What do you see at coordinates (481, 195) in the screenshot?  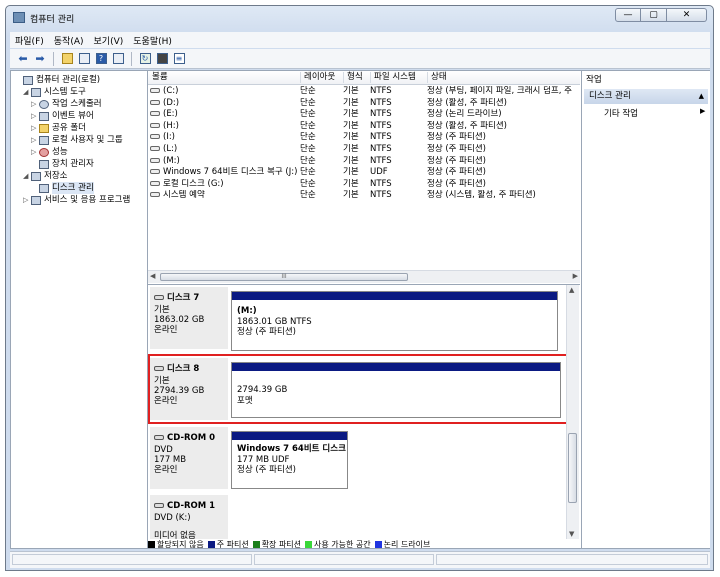 I see `status-cell: 정상 (시스템, 활성, 주 파티션)` at bounding box center [481, 195].